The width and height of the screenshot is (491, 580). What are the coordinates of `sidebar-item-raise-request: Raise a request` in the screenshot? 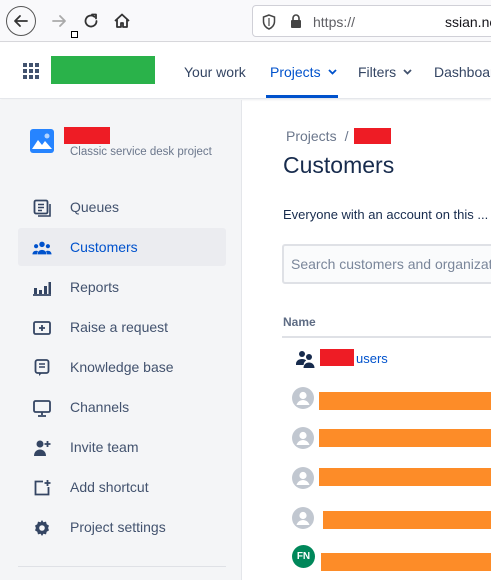 It's located at (122, 327).